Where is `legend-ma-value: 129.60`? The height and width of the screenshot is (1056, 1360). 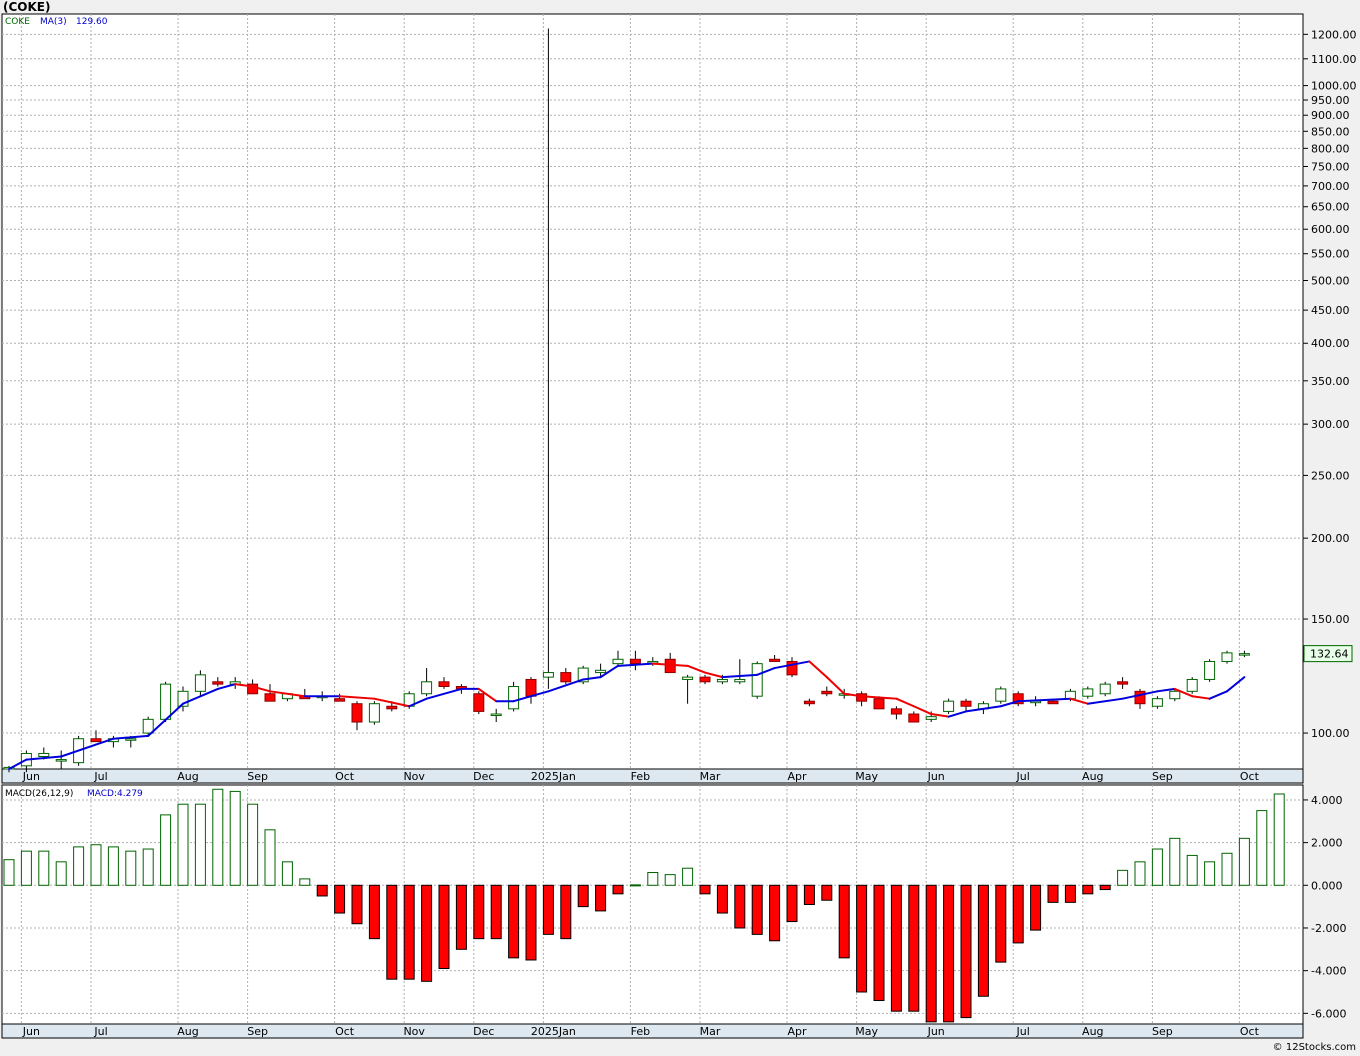 legend-ma-value: 129.60 is located at coordinates (92, 22).